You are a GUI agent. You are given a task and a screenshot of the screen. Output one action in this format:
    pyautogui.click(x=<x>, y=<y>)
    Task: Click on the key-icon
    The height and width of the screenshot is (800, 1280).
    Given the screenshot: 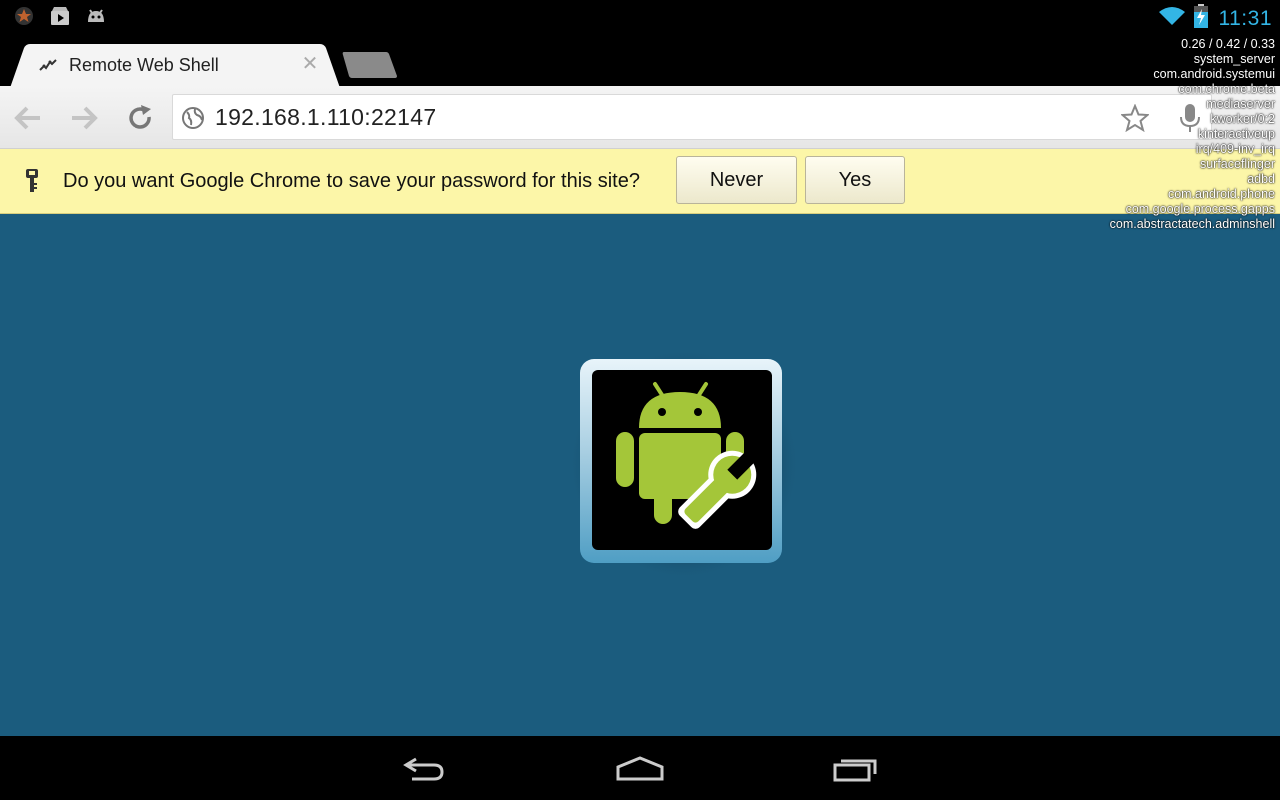 What is the action you would take?
    pyautogui.click(x=32, y=181)
    